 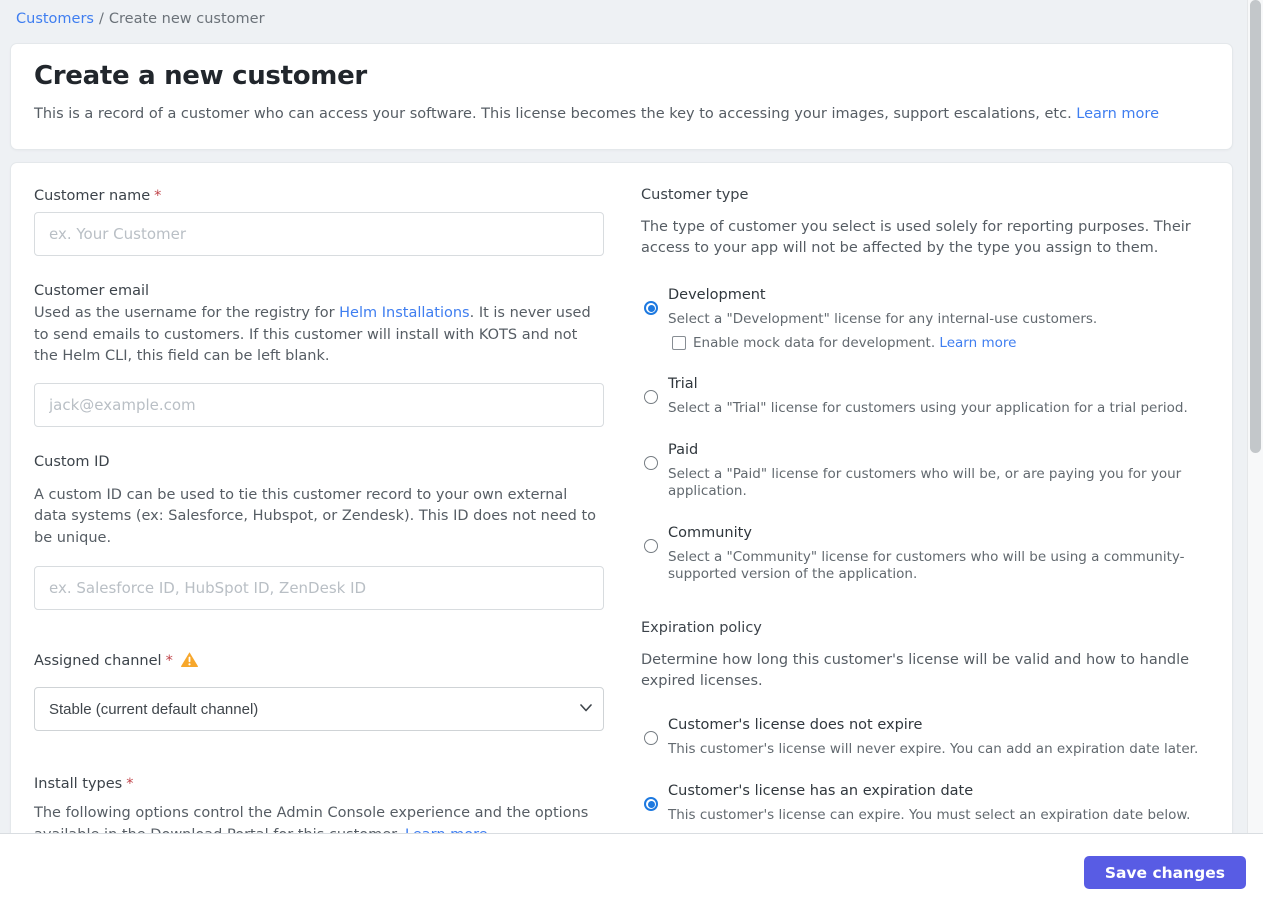 What do you see at coordinates (319, 784) in the screenshot?
I see `install-types-label: Install types *` at bounding box center [319, 784].